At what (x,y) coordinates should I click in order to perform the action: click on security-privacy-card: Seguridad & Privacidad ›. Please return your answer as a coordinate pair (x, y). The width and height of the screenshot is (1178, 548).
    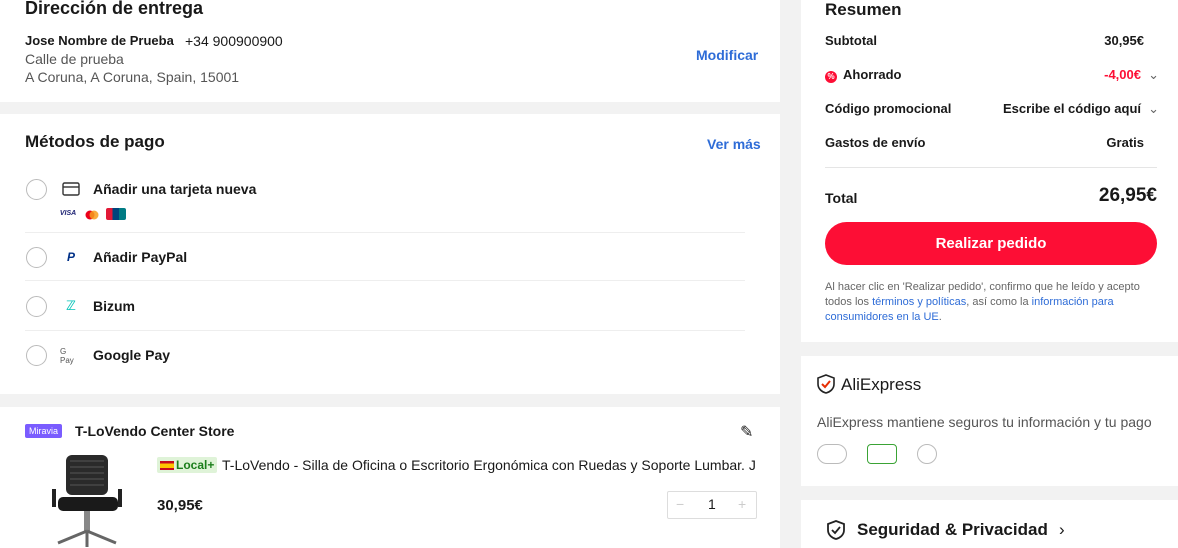
    Looking at the image, I should click on (989, 524).